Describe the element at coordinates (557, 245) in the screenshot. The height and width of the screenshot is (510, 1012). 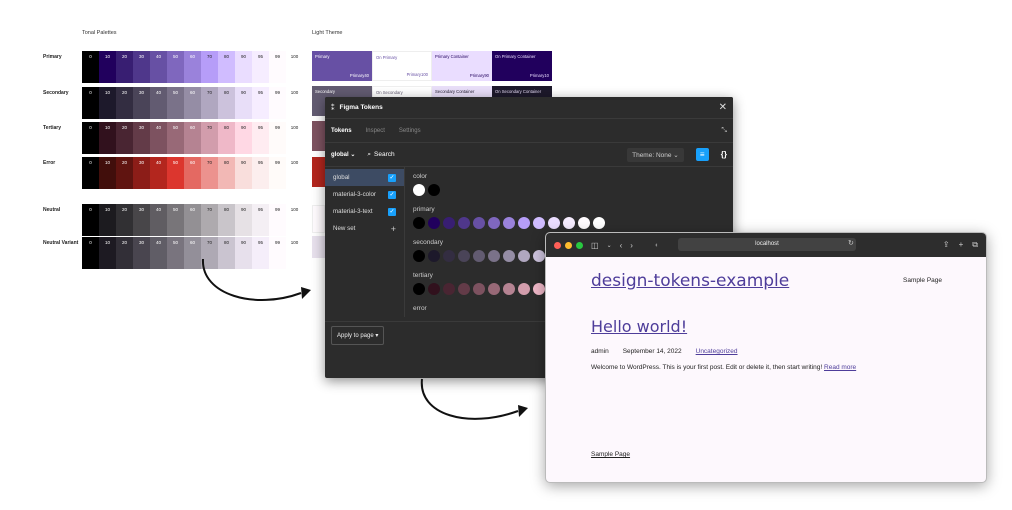
I see `close-window-icon` at that location.